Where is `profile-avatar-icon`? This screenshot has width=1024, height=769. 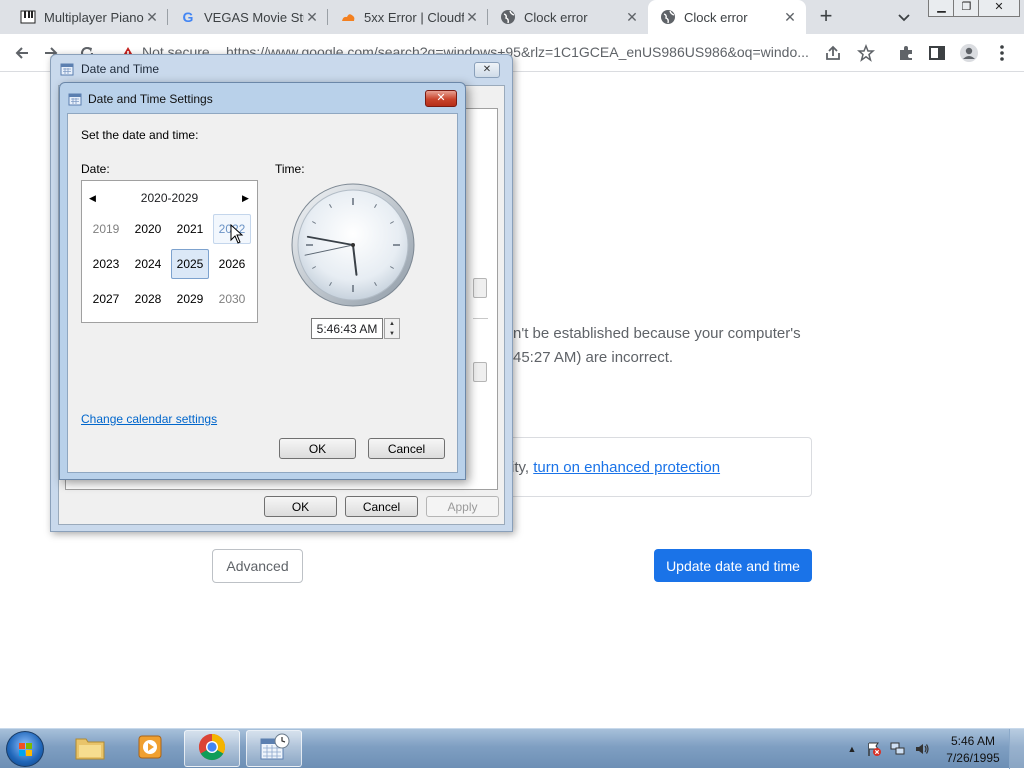 profile-avatar-icon is located at coordinates (969, 53).